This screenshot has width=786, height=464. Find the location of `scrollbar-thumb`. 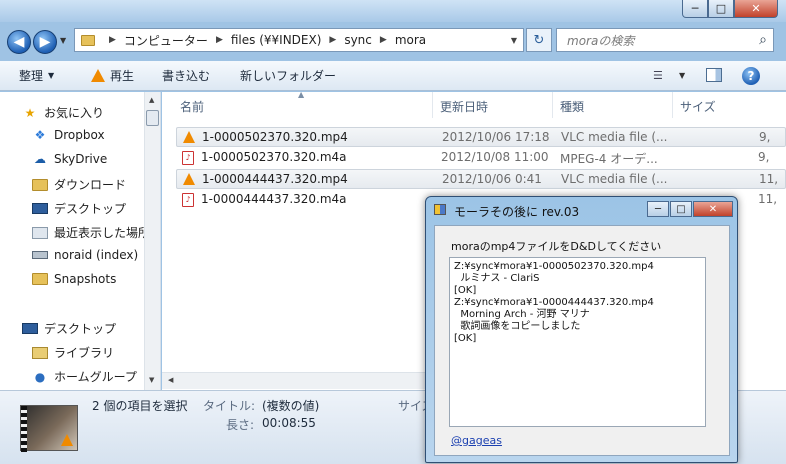

scrollbar-thumb is located at coordinates (152, 118).